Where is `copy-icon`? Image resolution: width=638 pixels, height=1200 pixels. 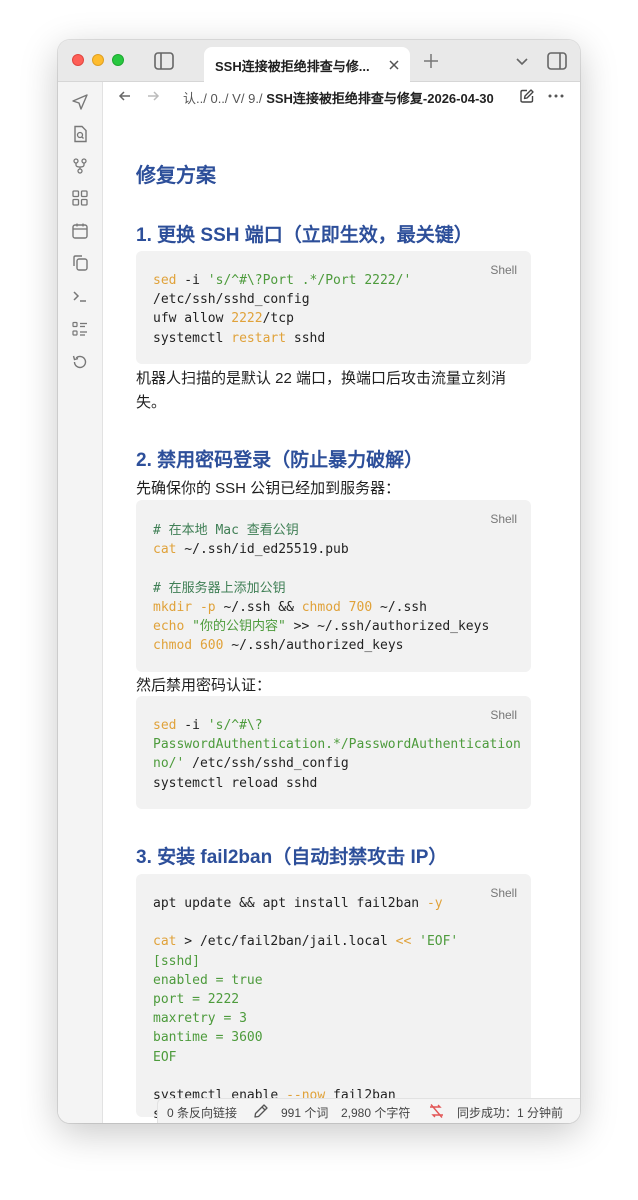 copy-icon is located at coordinates (80, 263).